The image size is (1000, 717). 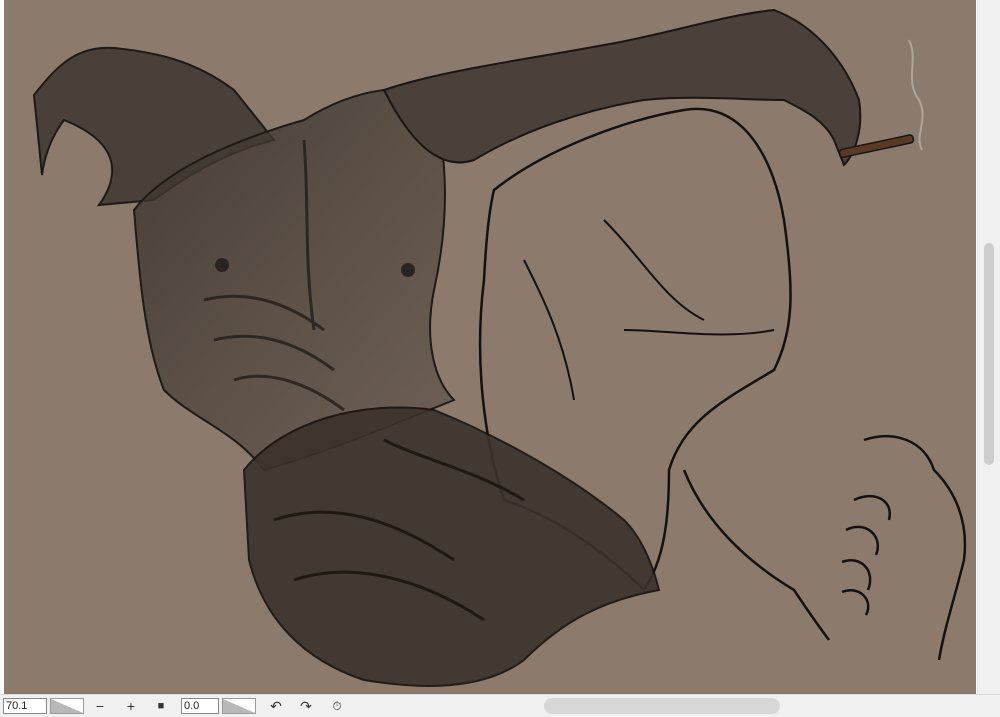 What do you see at coordinates (25, 706) in the screenshot?
I see `zoom-level-field: 70.1` at bounding box center [25, 706].